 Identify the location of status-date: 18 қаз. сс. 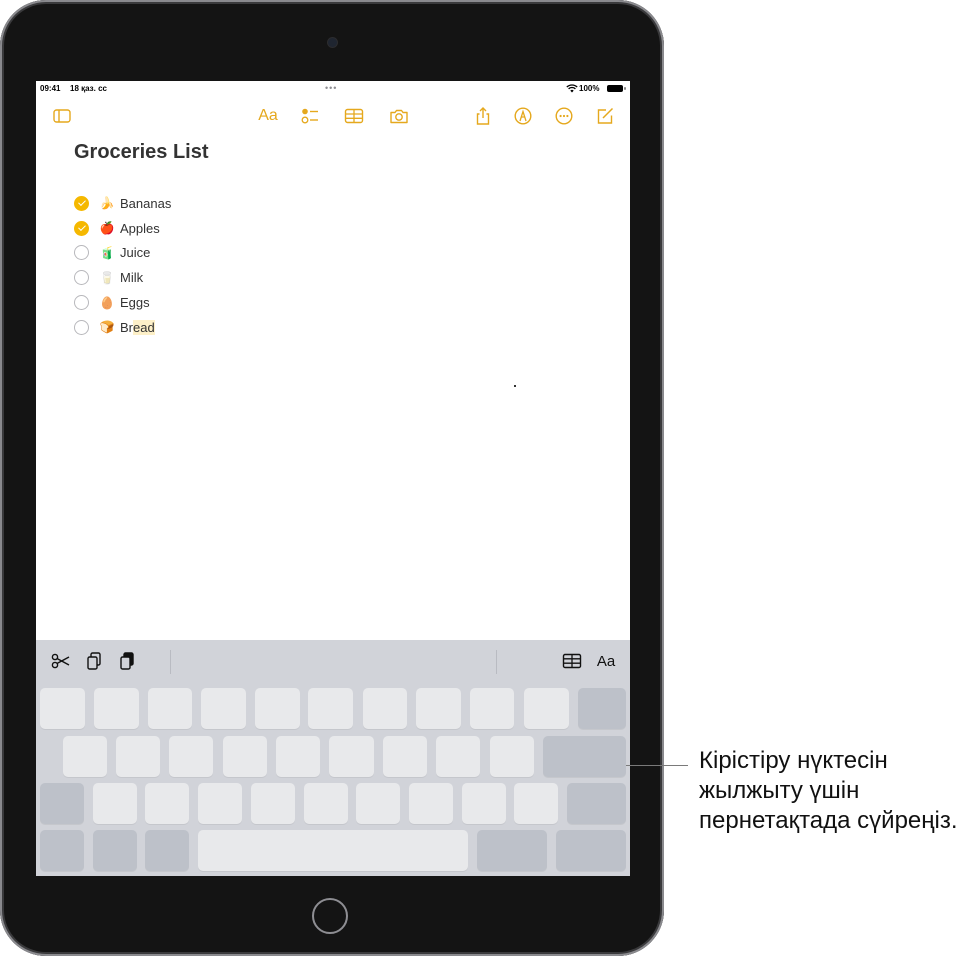
(88, 88).